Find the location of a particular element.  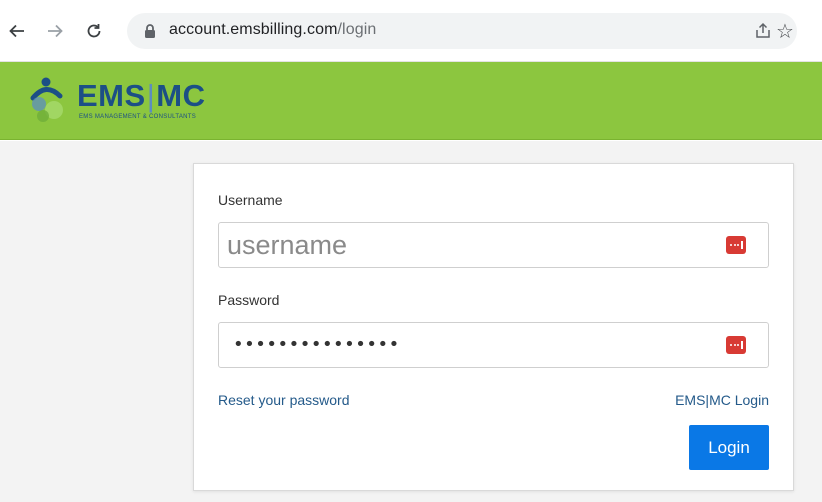

url-path: /login is located at coordinates (357, 29).